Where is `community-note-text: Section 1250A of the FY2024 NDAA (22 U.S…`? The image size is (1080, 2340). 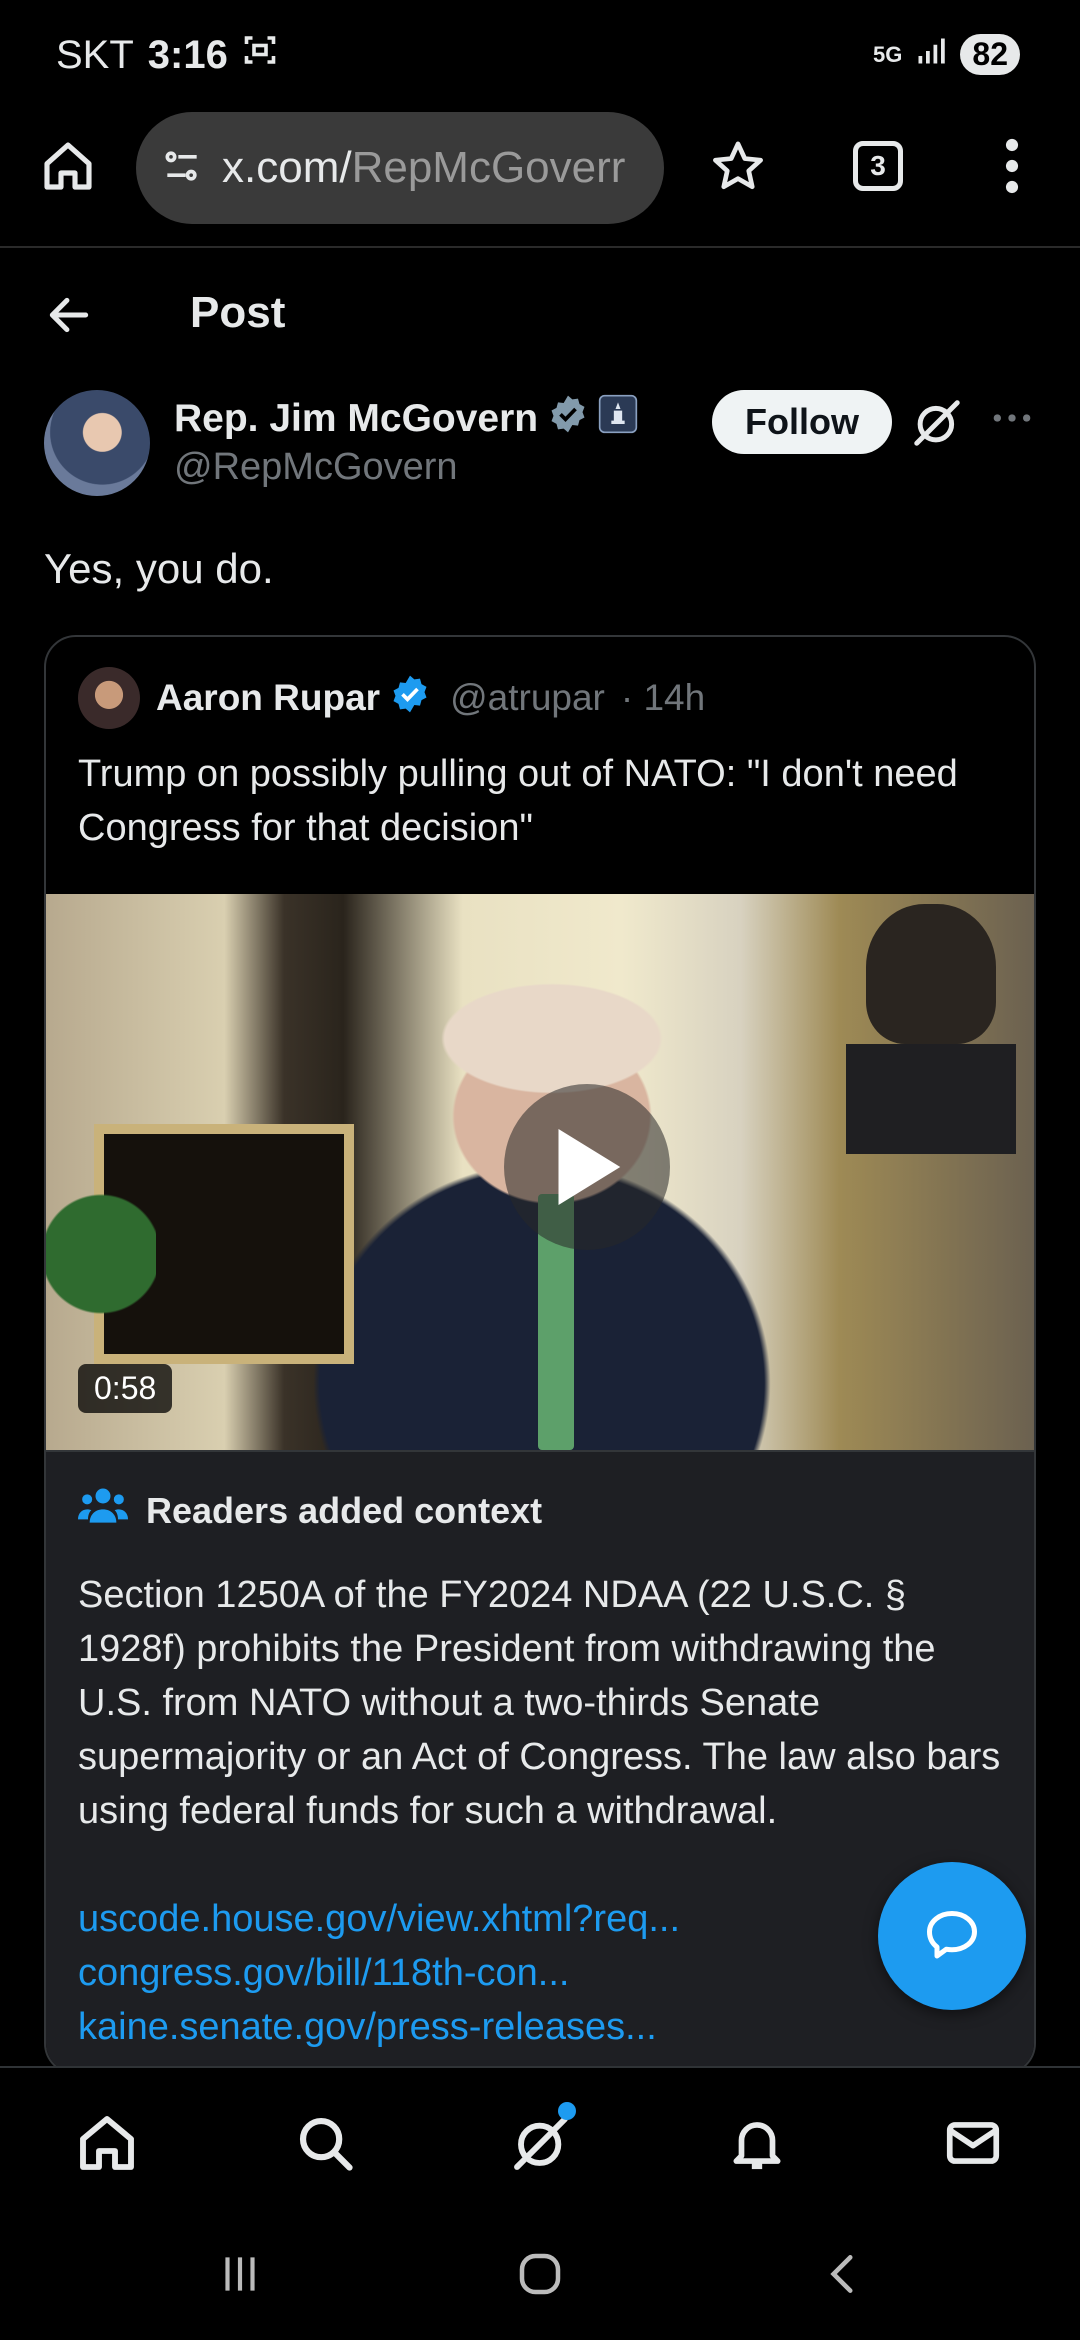 community-note-text: Section 1250A of the FY2024 NDAA (22 U.S… is located at coordinates (539, 1703).